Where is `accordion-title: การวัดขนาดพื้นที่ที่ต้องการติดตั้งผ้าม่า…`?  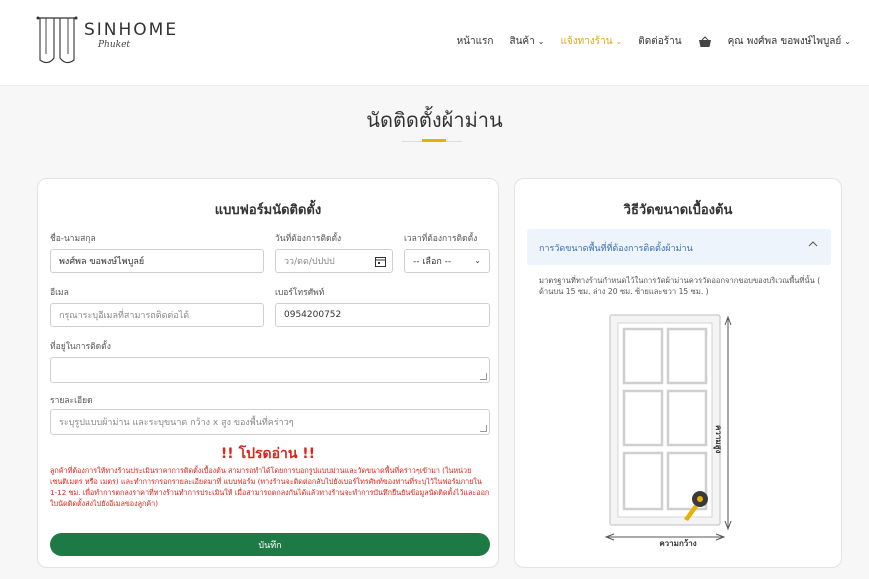 accordion-title: การวัดขนาดพื้นที่ที่ต้องการติดตั้งผ้าม่า… is located at coordinates (616, 249).